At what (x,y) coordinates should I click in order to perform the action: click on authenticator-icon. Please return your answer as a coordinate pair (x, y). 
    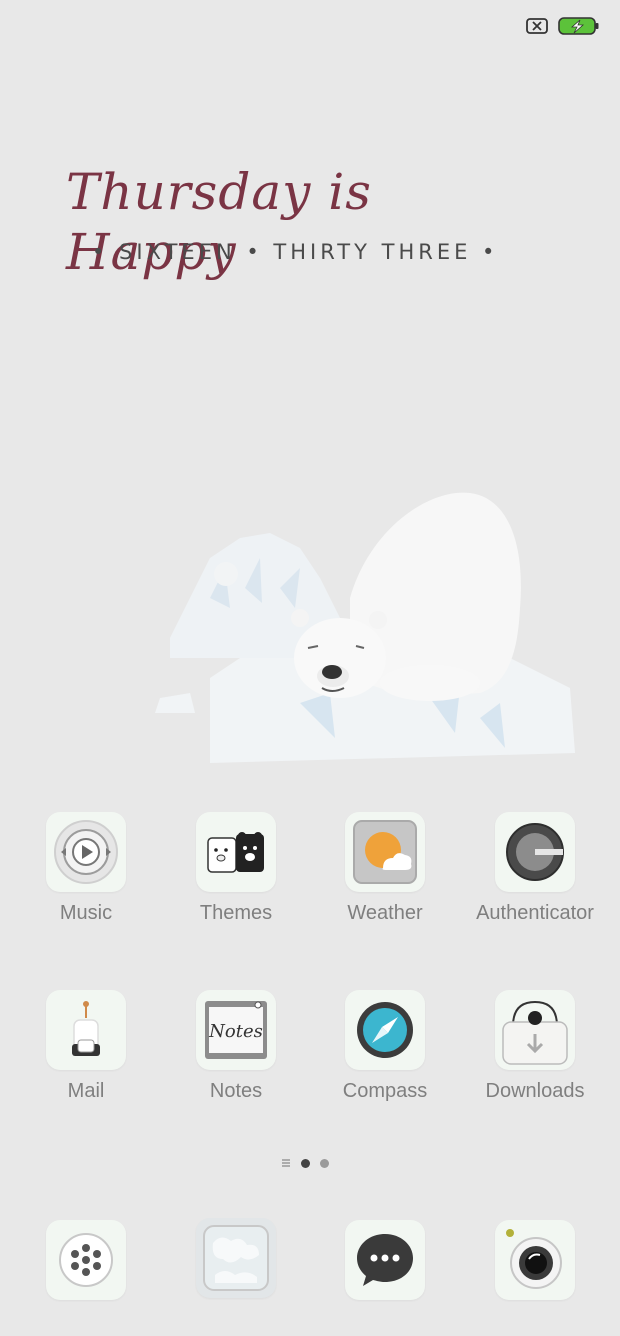
    Looking at the image, I should click on (535, 852).